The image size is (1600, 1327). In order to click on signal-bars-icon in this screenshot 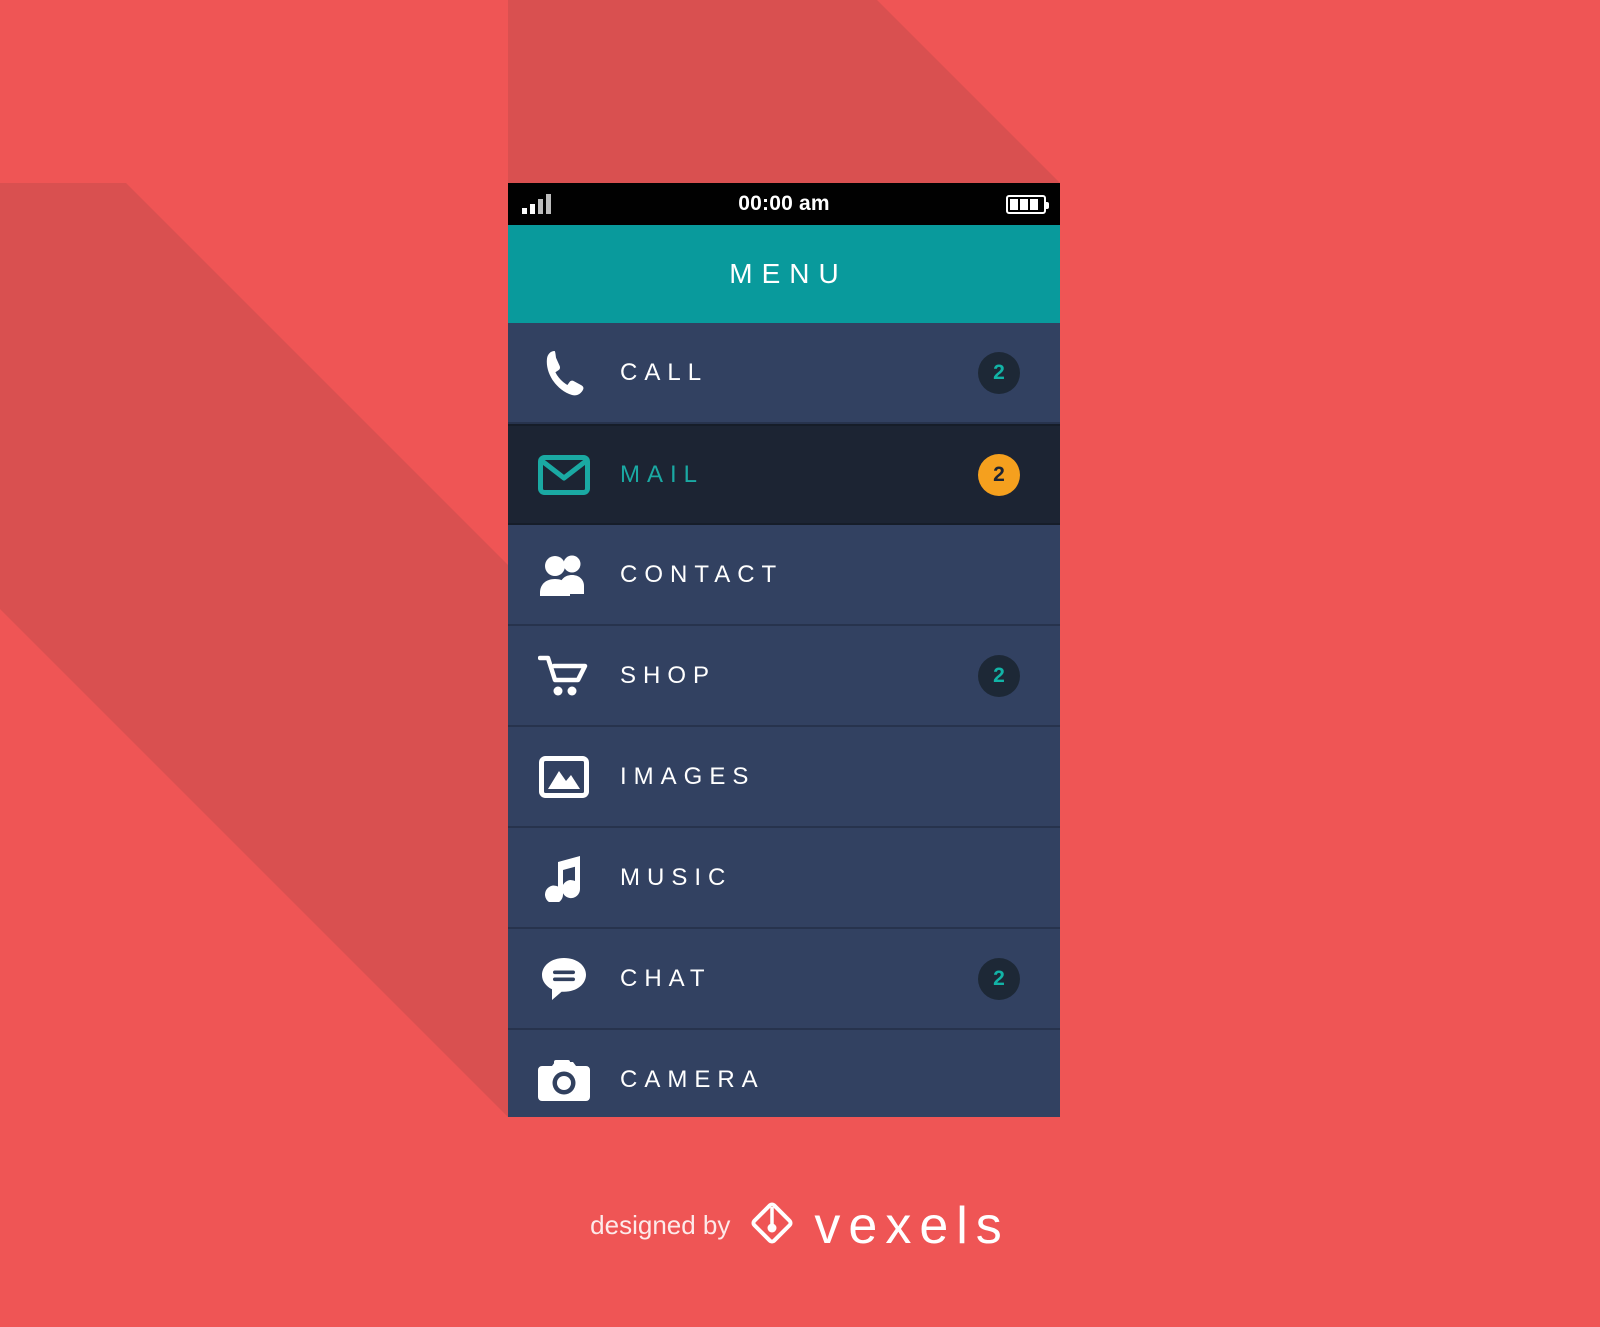, I will do `click(536, 204)`.